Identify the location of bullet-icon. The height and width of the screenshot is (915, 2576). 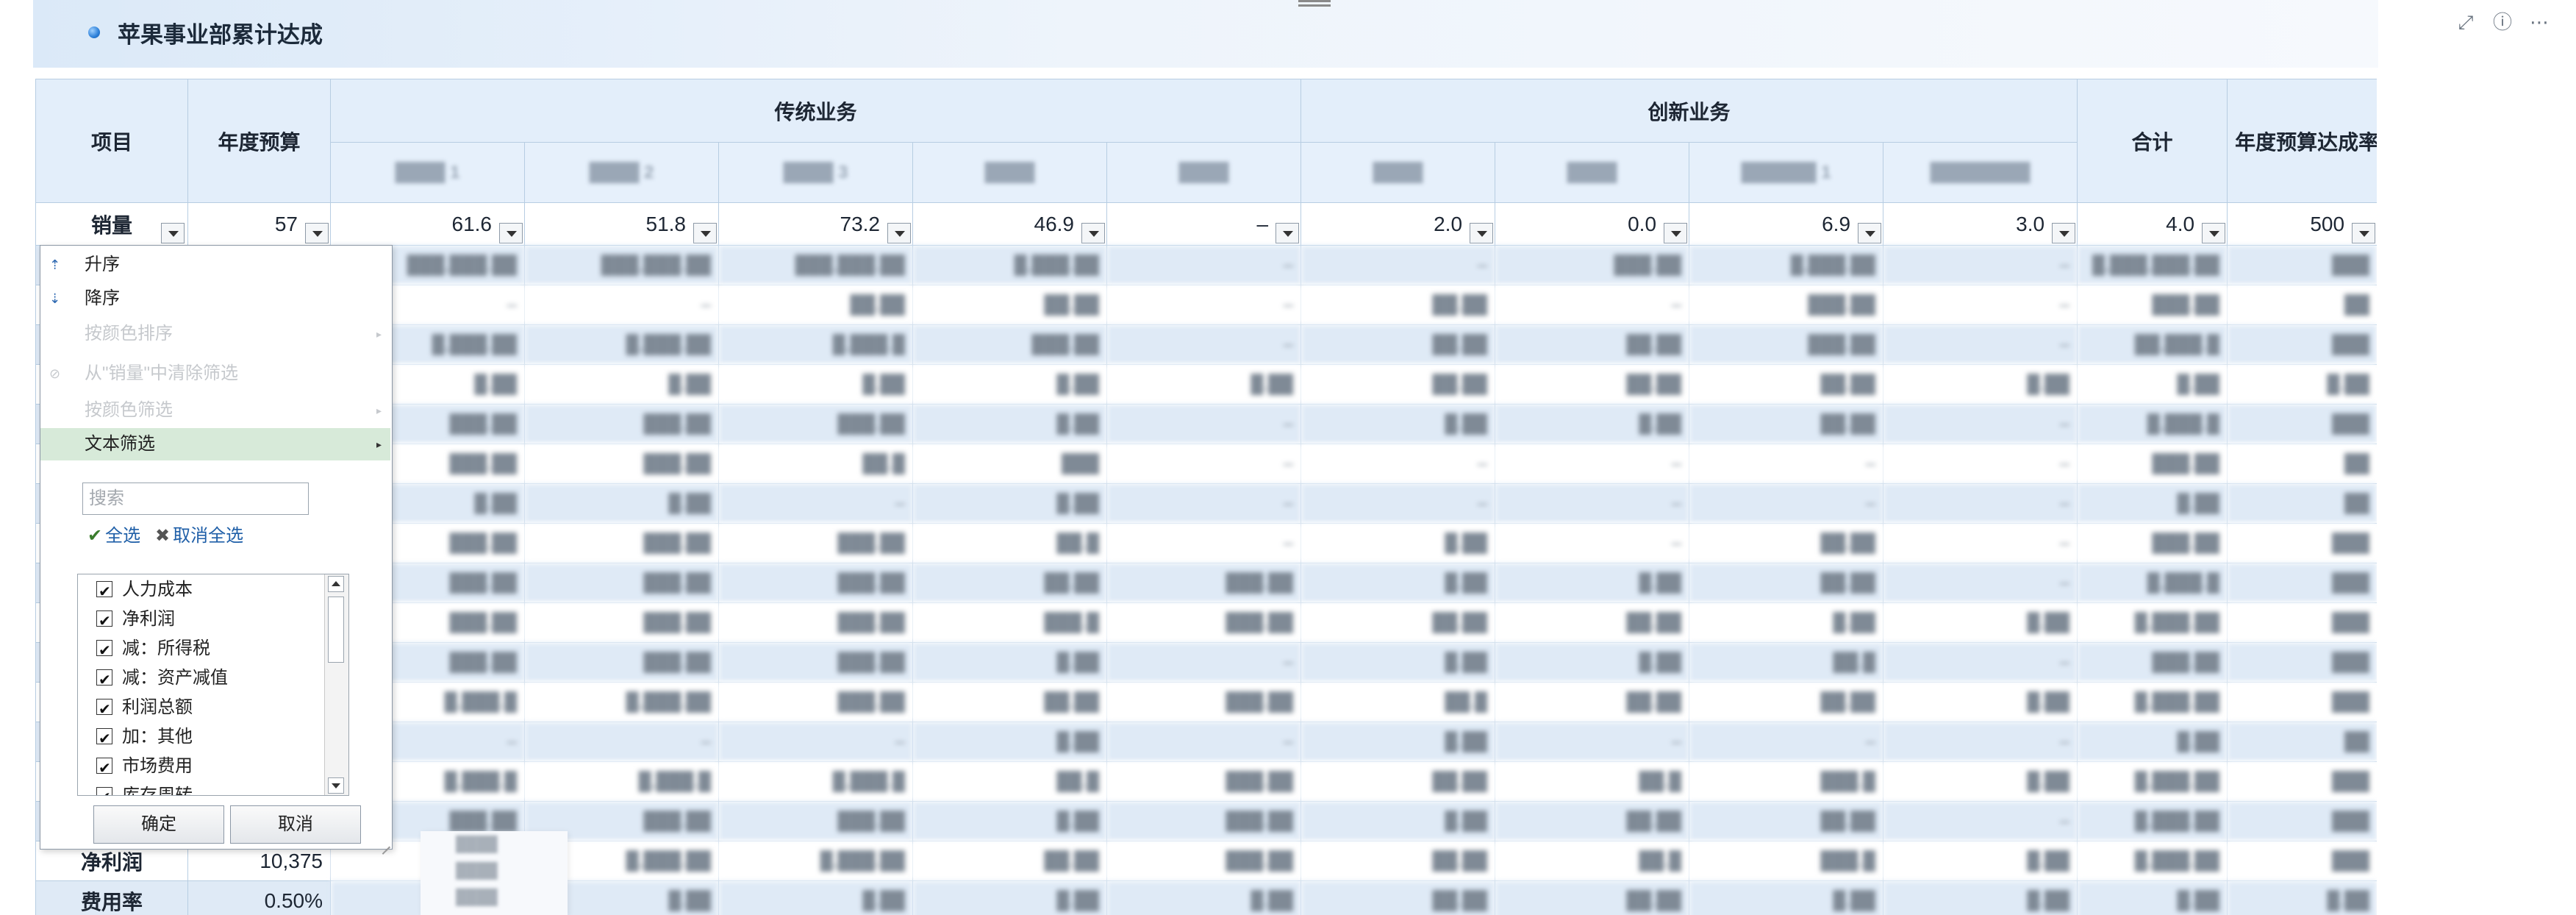
(94, 32).